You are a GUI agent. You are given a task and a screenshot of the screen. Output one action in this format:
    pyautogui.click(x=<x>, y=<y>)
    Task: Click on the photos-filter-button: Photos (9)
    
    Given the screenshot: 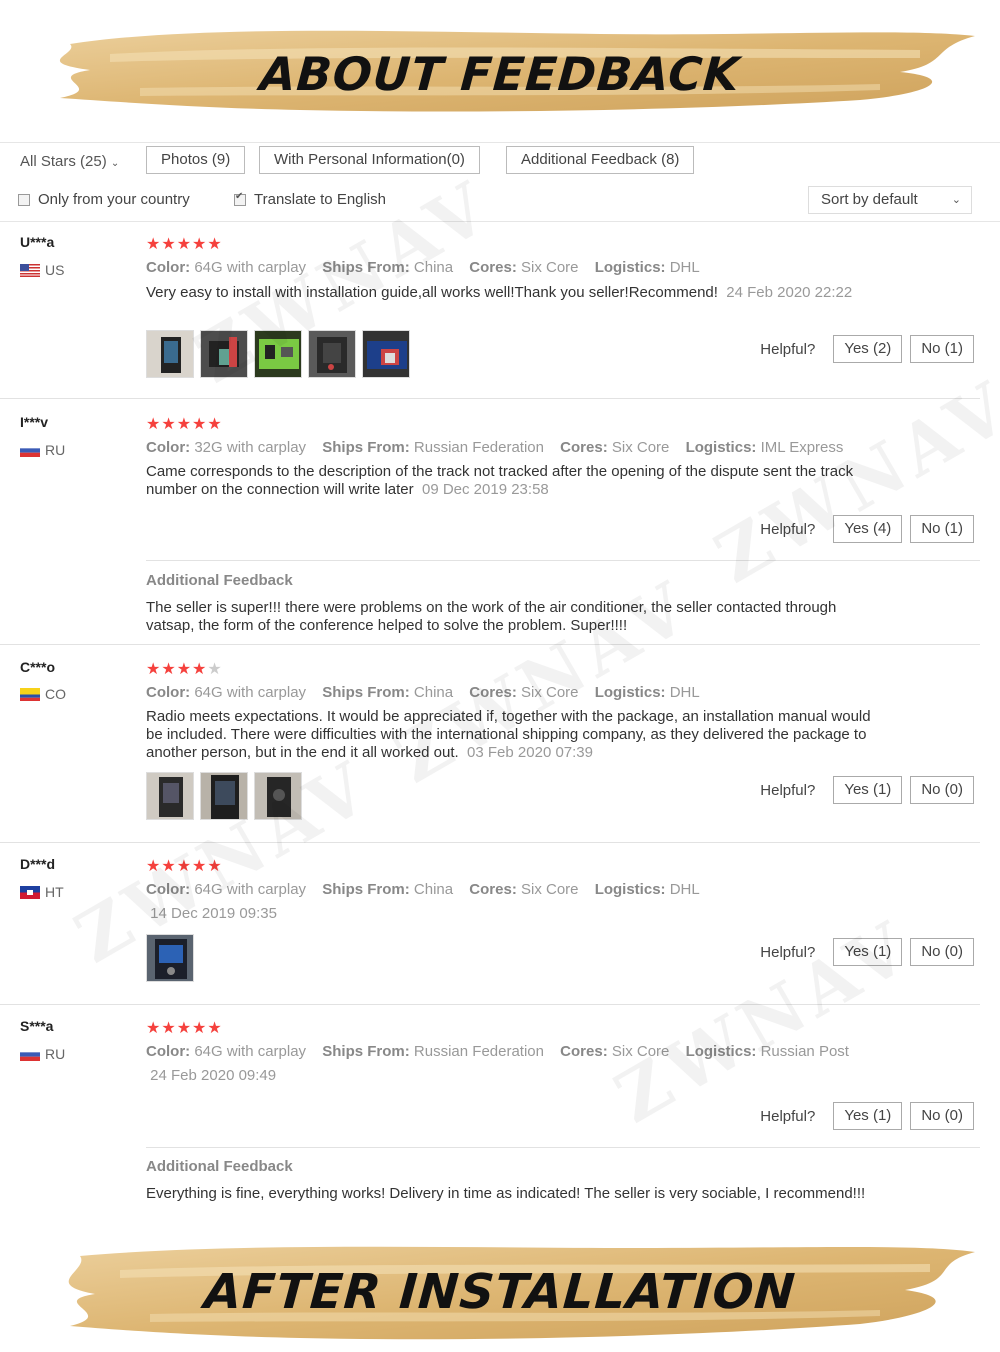 What is the action you would take?
    pyautogui.click(x=196, y=160)
    